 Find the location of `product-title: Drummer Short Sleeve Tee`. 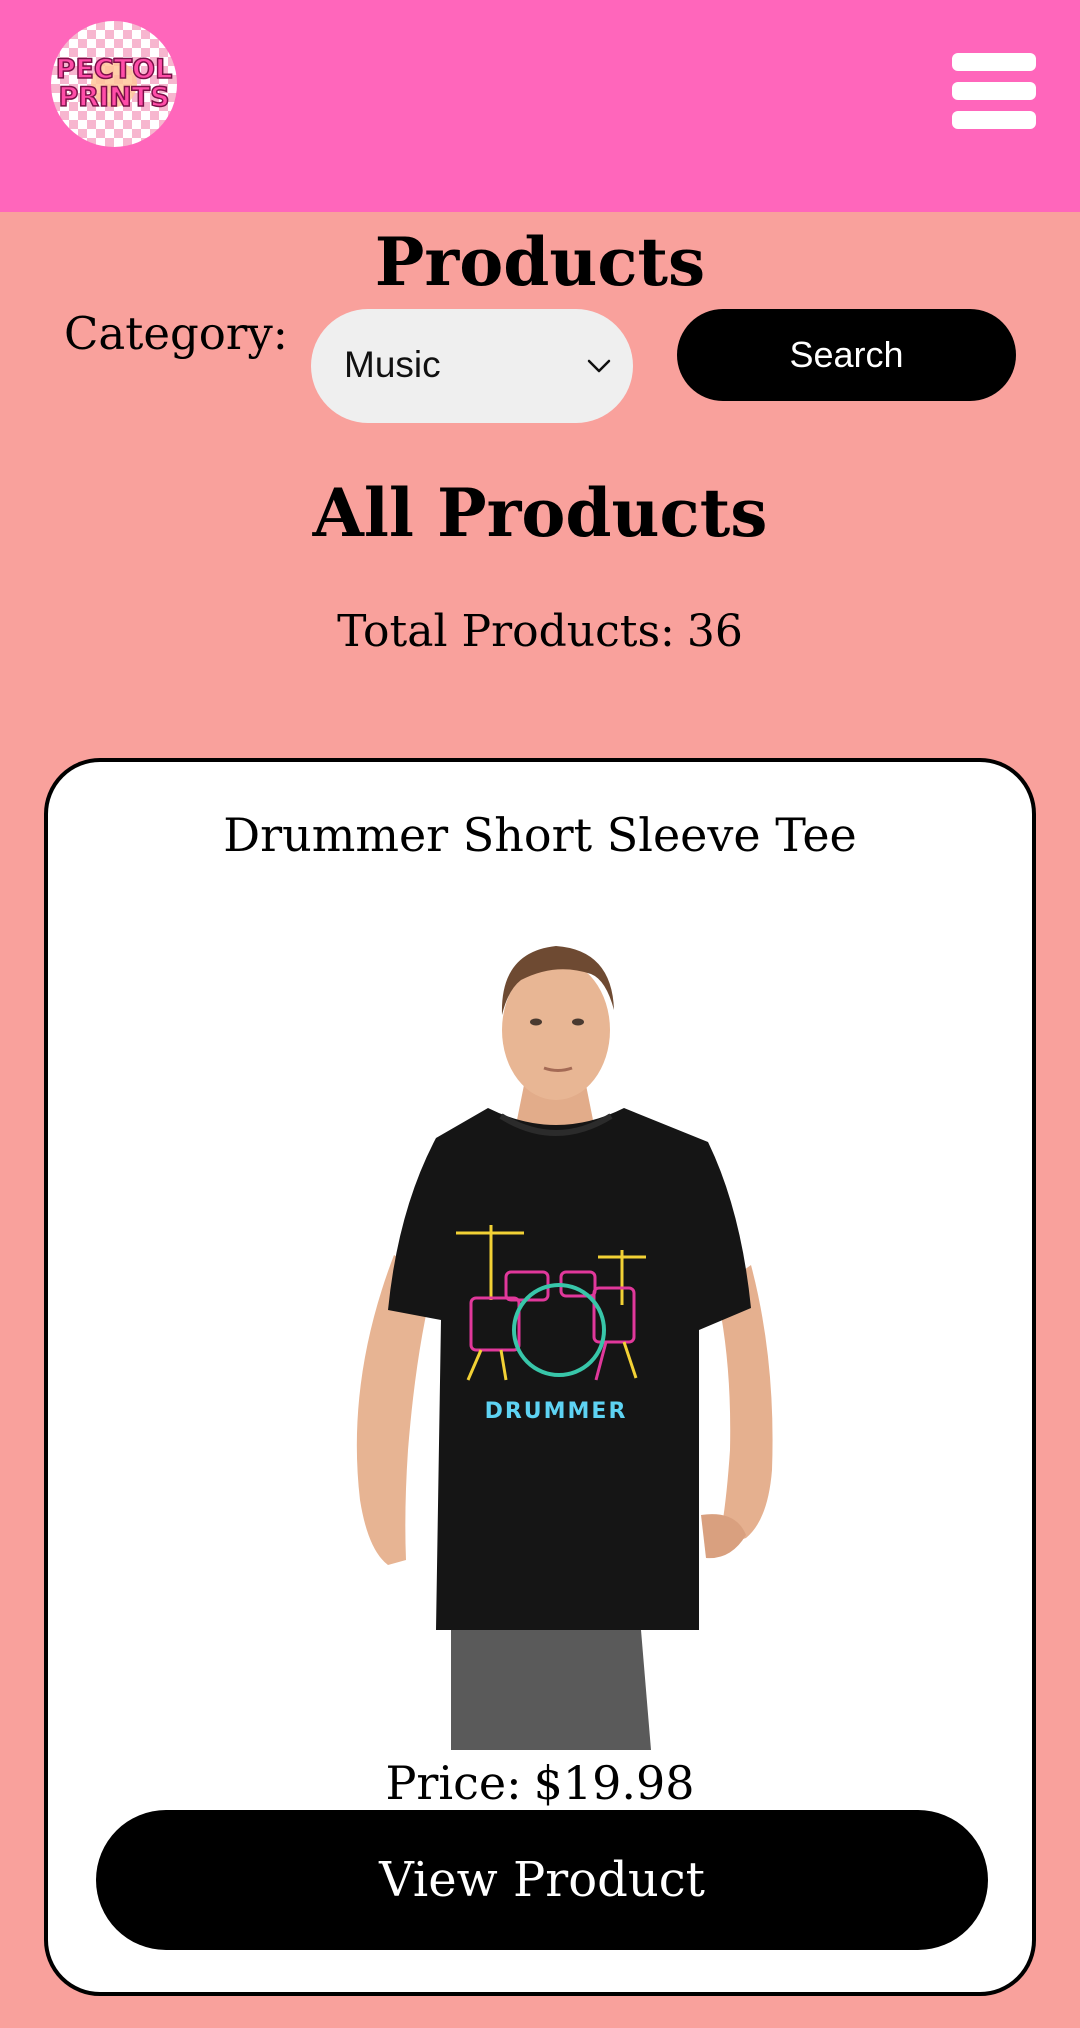

product-title: Drummer Short Sleeve Tee is located at coordinates (540, 835).